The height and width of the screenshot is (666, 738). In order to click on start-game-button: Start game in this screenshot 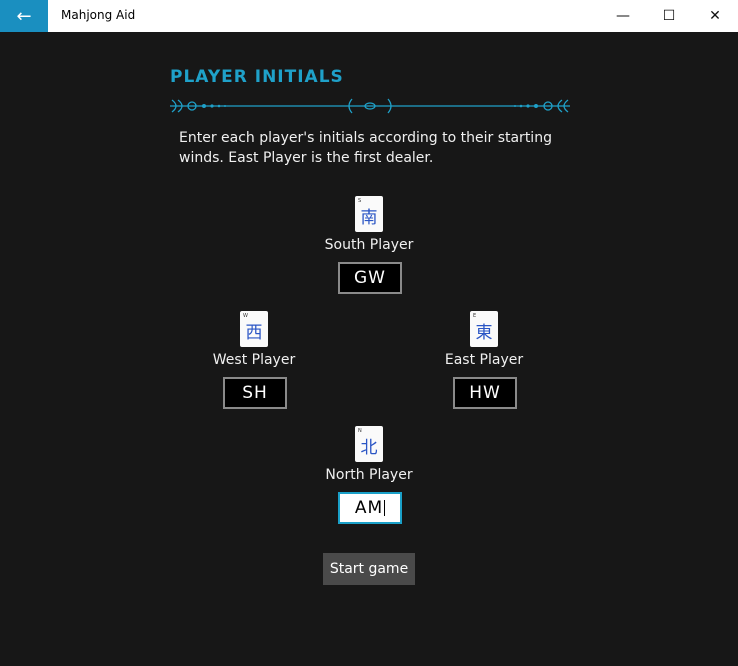, I will do `click(369, 569)`.